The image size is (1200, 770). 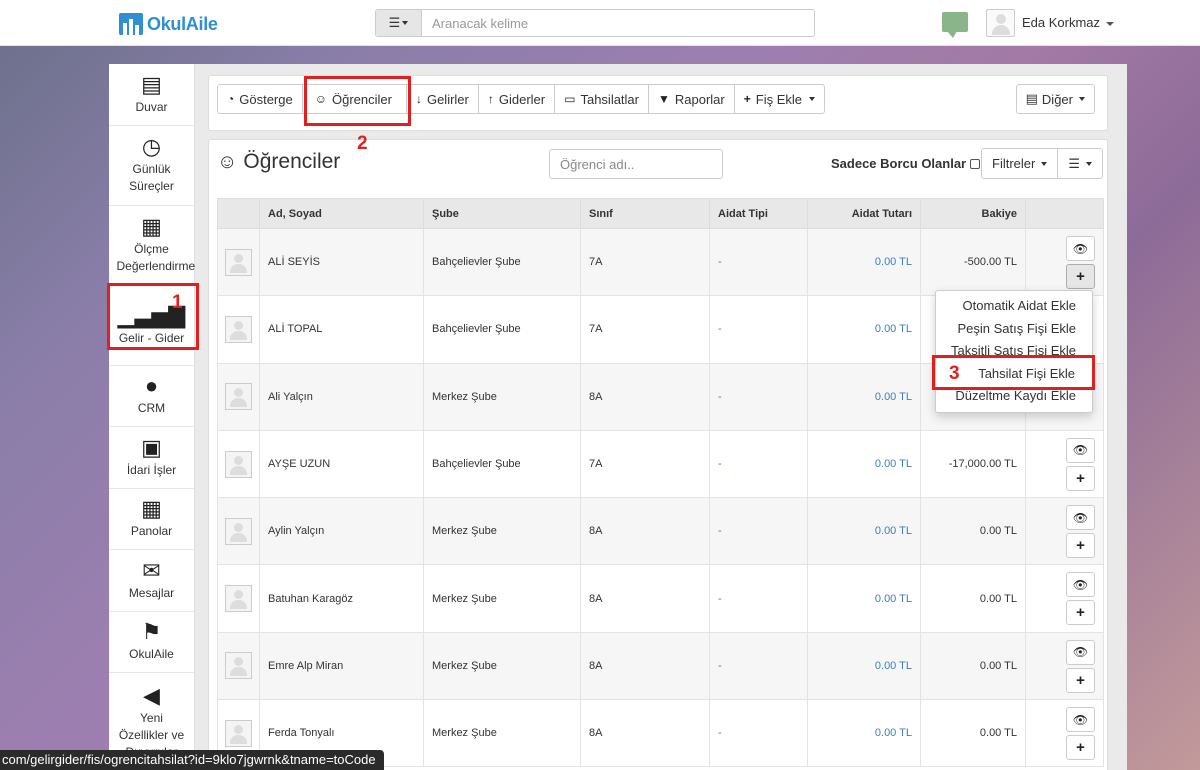 I want to click on user-avatar, so click(x=1000, y=23).